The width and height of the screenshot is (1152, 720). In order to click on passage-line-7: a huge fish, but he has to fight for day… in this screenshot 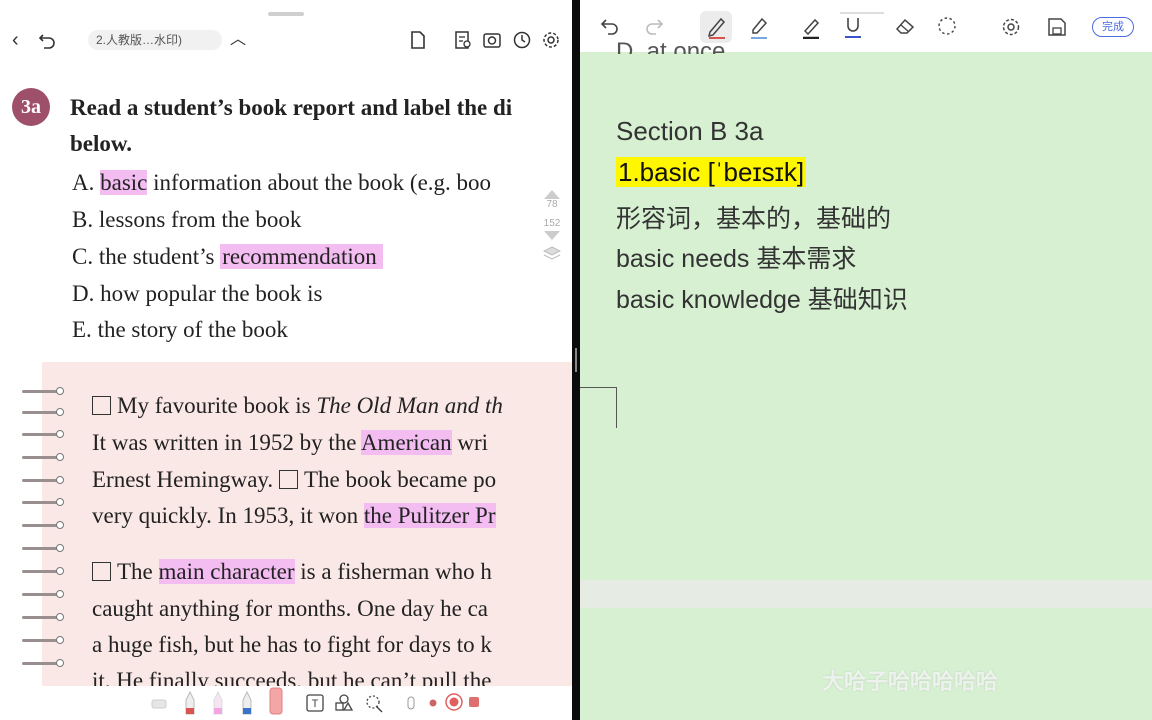, I will do `click(292, 644)`.